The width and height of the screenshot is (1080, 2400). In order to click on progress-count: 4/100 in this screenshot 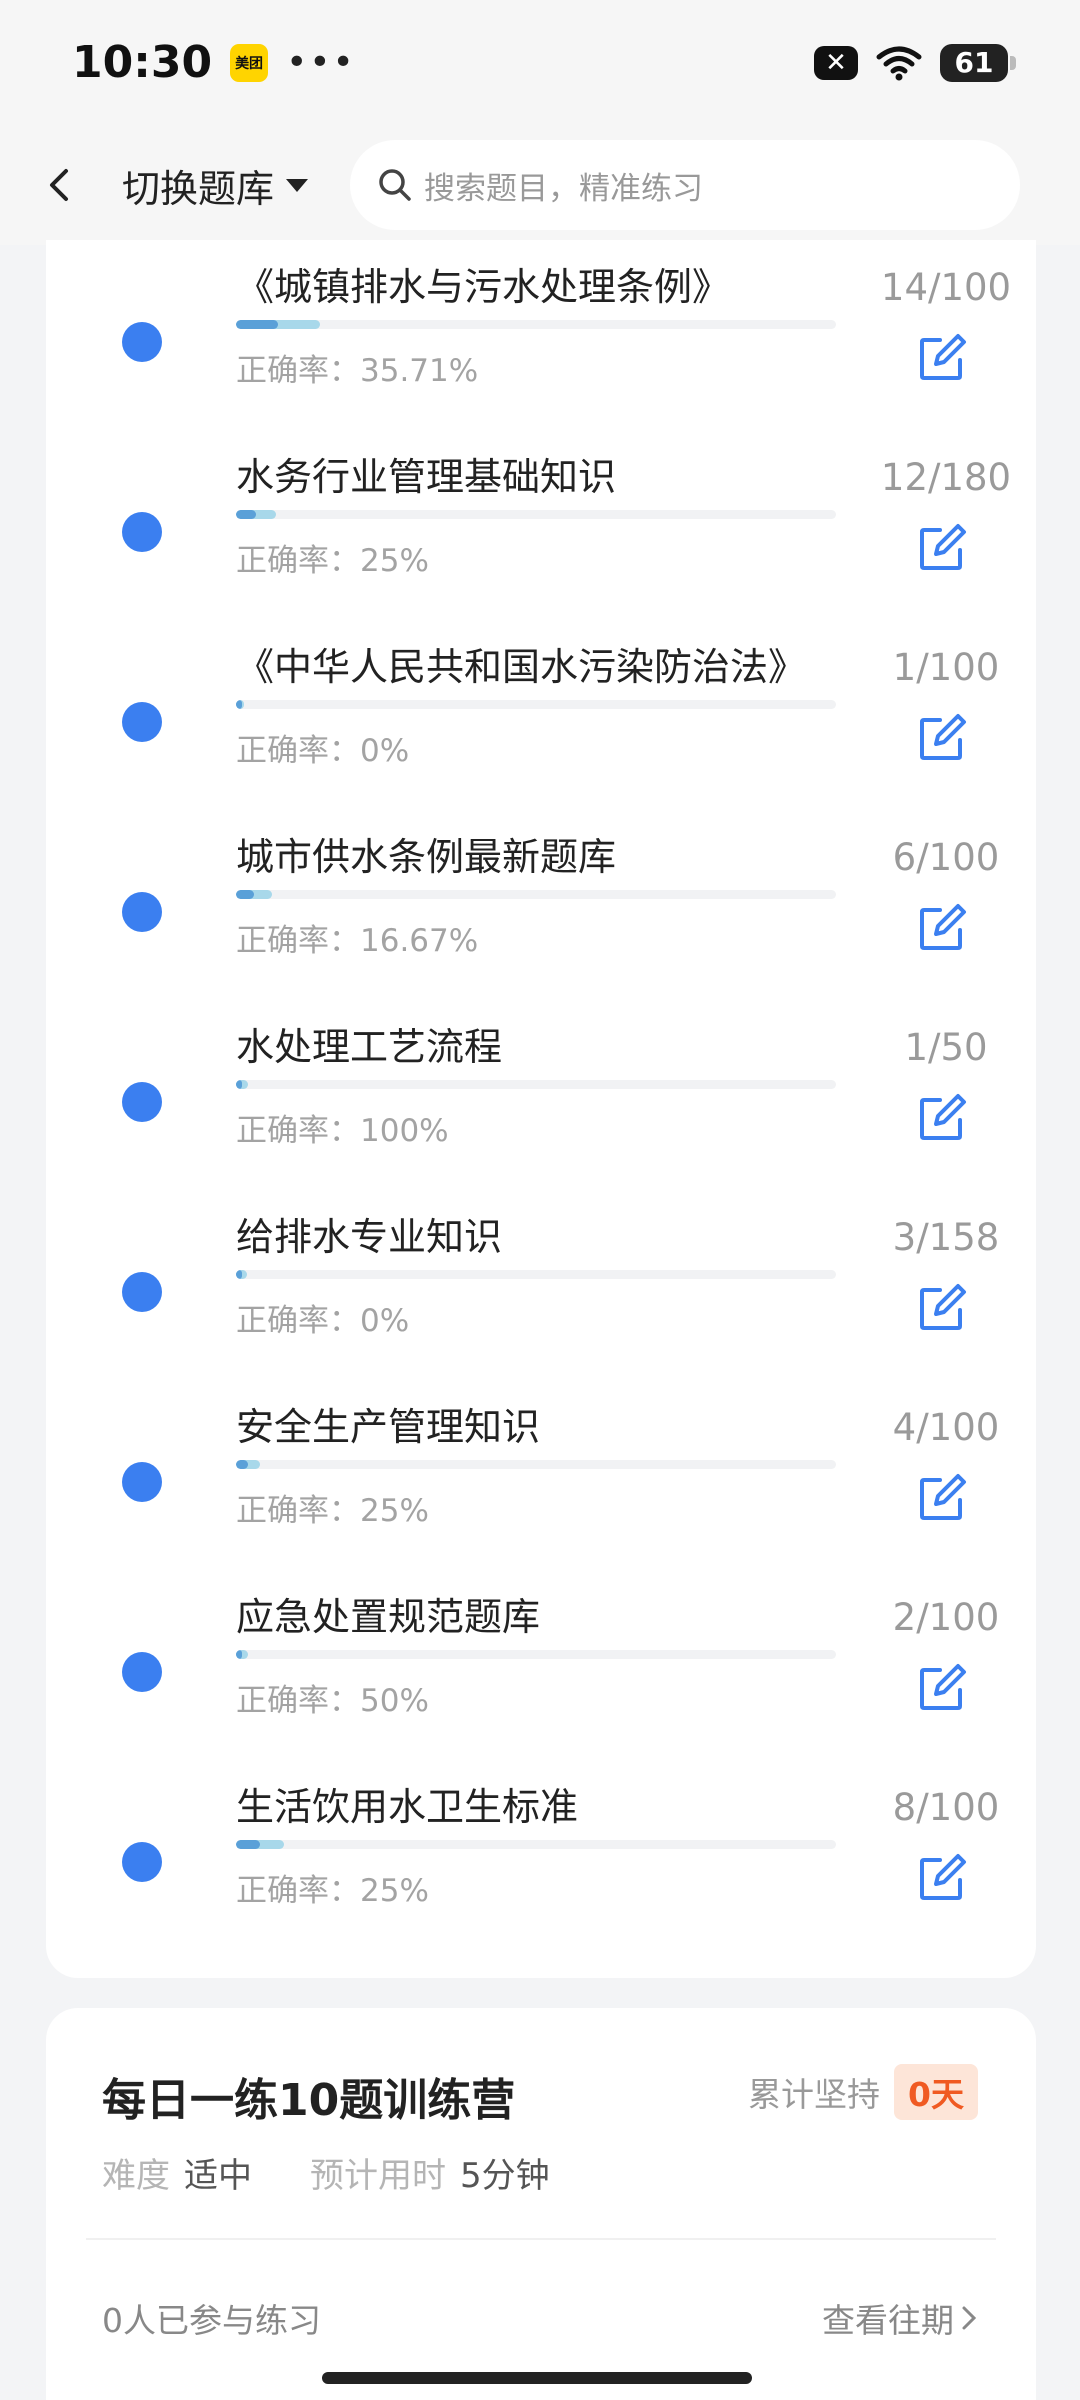, I will do `click(946, 1427)`.